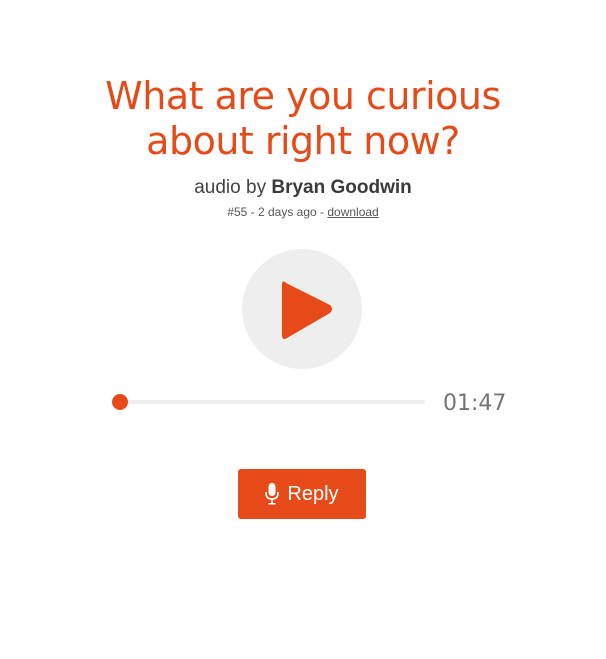  Describe the element at coordinates (313, 494) in the screenshot. I see `reply-label: Reply` at that location.